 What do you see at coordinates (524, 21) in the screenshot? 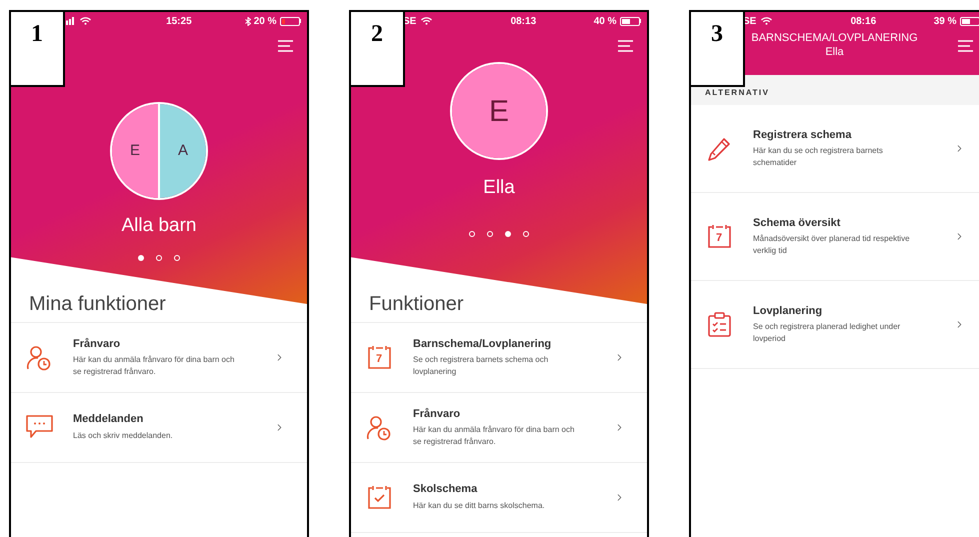
I see `status-time: 08:13` at bounding box center [524, 21].